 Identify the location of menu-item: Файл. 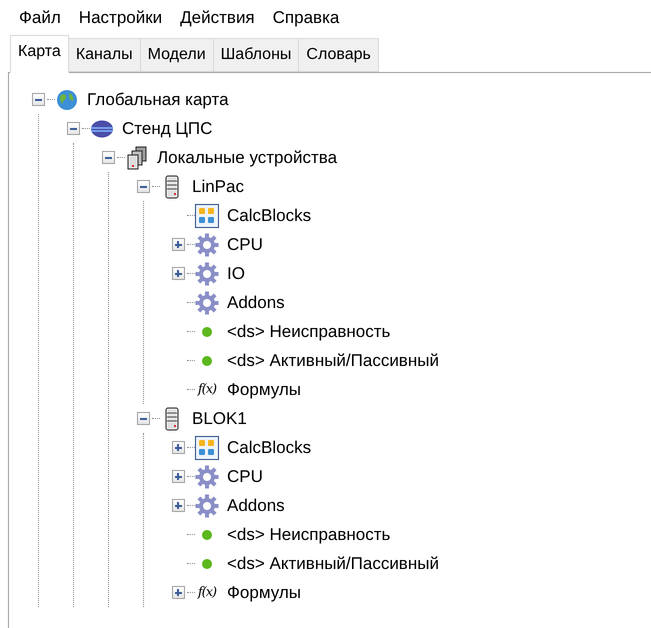
(40, 20).